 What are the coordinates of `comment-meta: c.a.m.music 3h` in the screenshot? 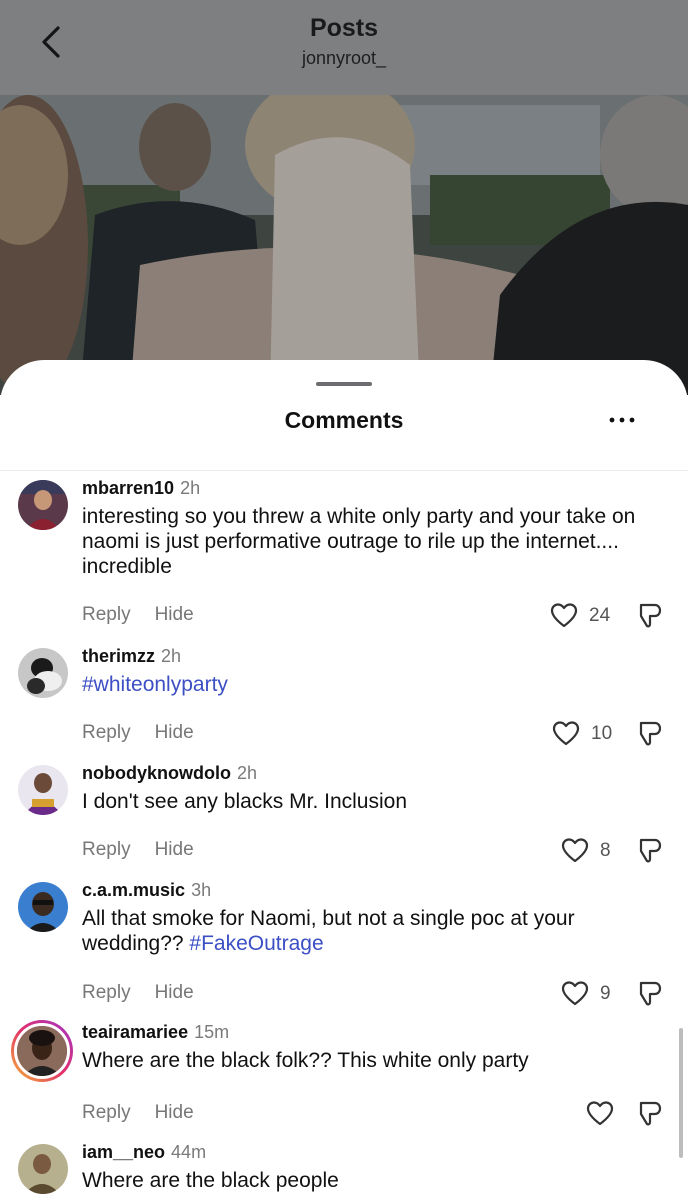 It's located at (146, 890).